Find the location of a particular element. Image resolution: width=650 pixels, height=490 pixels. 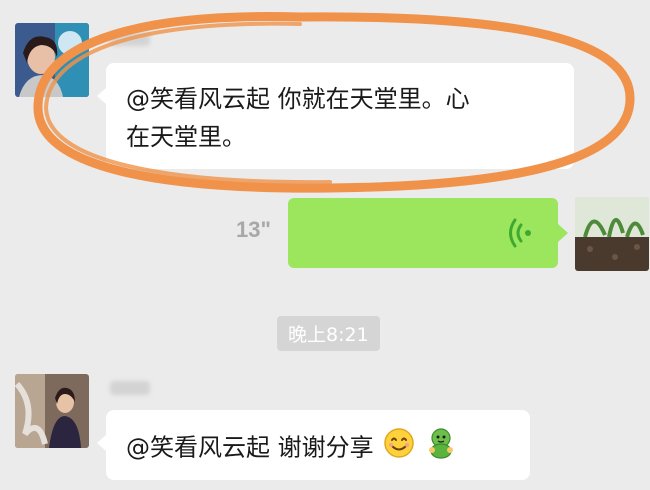

message-bubble: @笑看风云起 谢谢分享 is located at coordinates (313, 445).